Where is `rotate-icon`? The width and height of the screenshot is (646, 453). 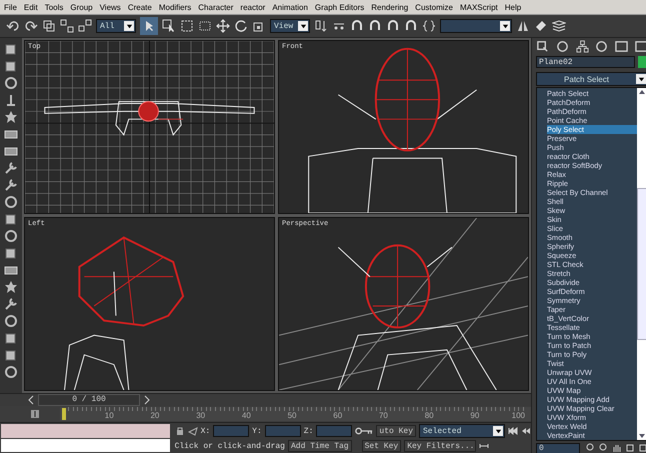
rotate-icon is located at coordinates (241, 26).